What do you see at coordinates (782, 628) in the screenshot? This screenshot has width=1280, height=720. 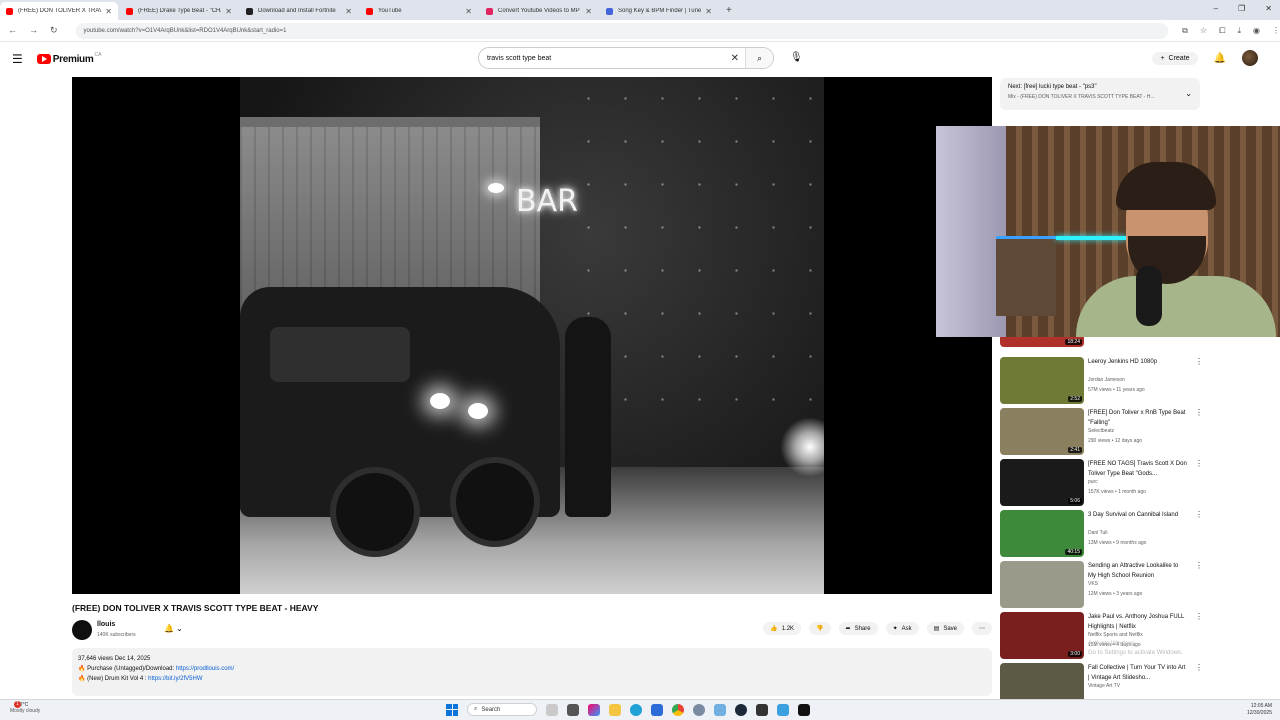 I see `like-button: 👍 1.2K` at bounding box center [782, 628].